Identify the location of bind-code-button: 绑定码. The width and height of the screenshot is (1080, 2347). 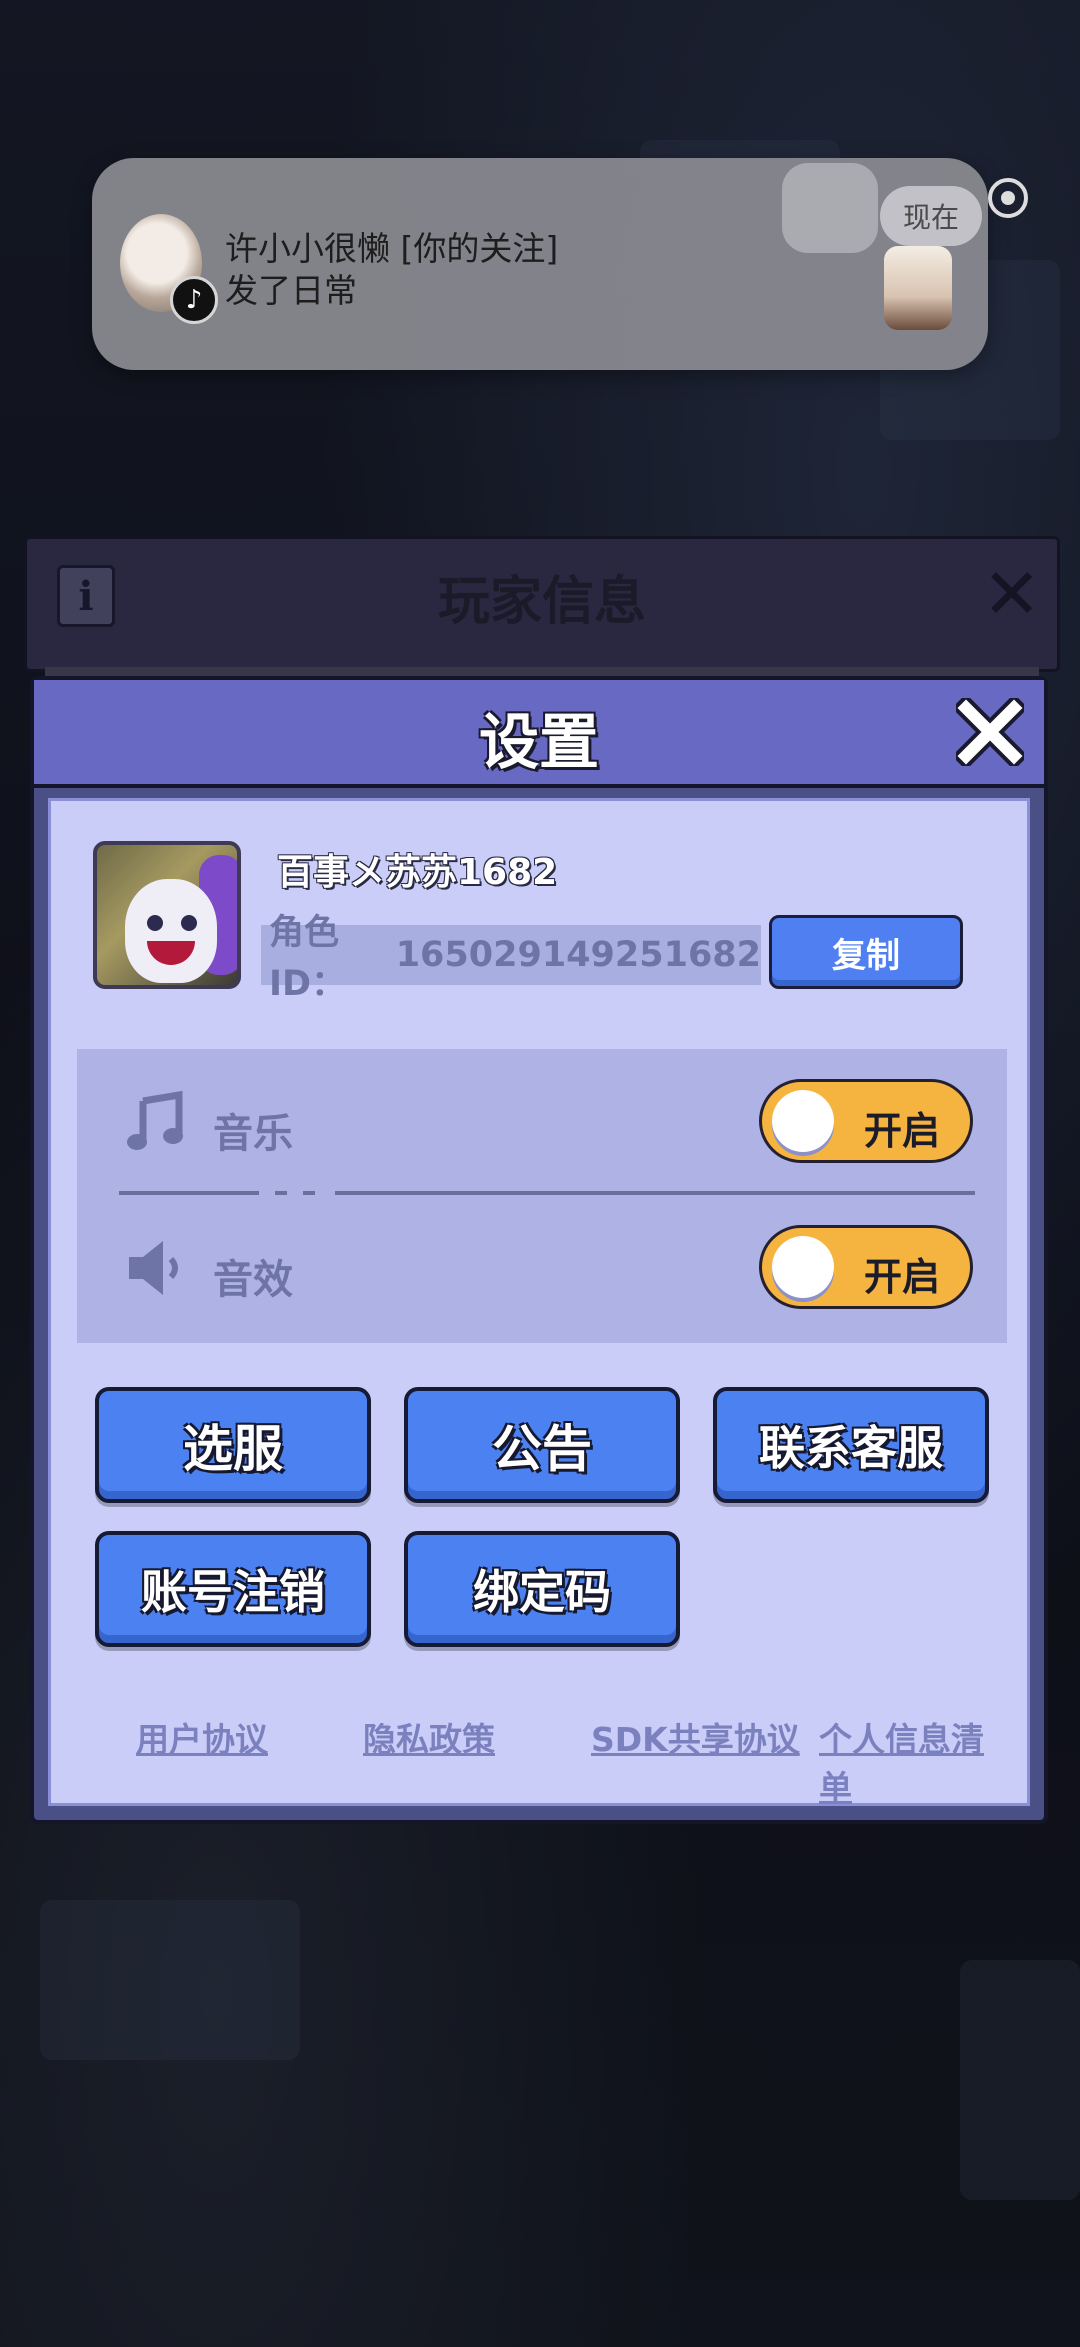
(542, 1589).